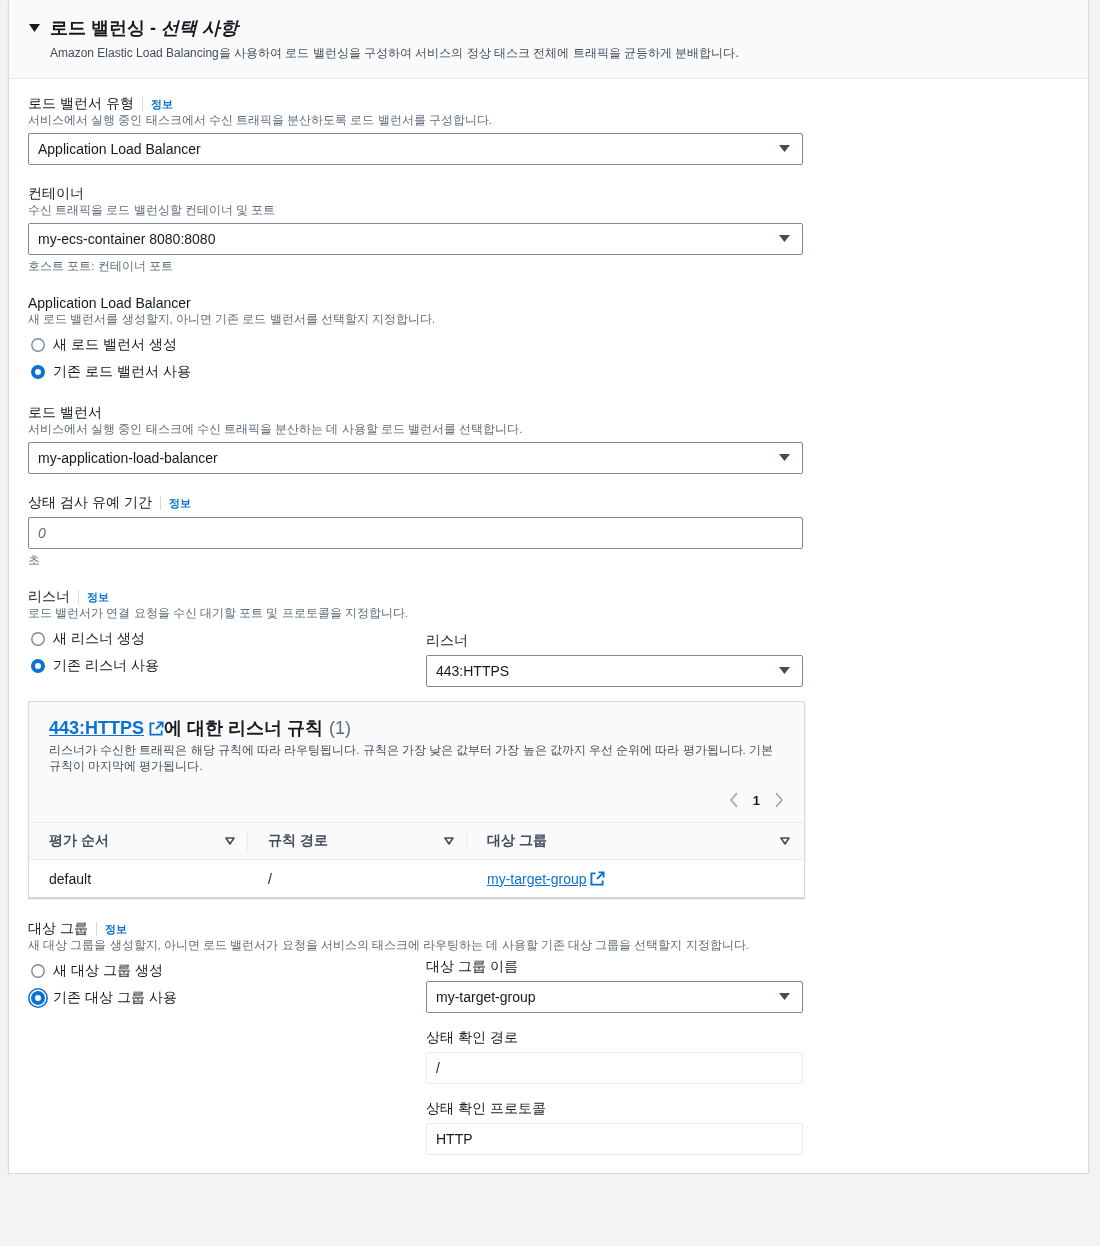 The image size is (1100, 1246). What do you see at coordinates (756, 800) in the screenshot?
I see `page-number: 1` at bounding box center [756, 800].